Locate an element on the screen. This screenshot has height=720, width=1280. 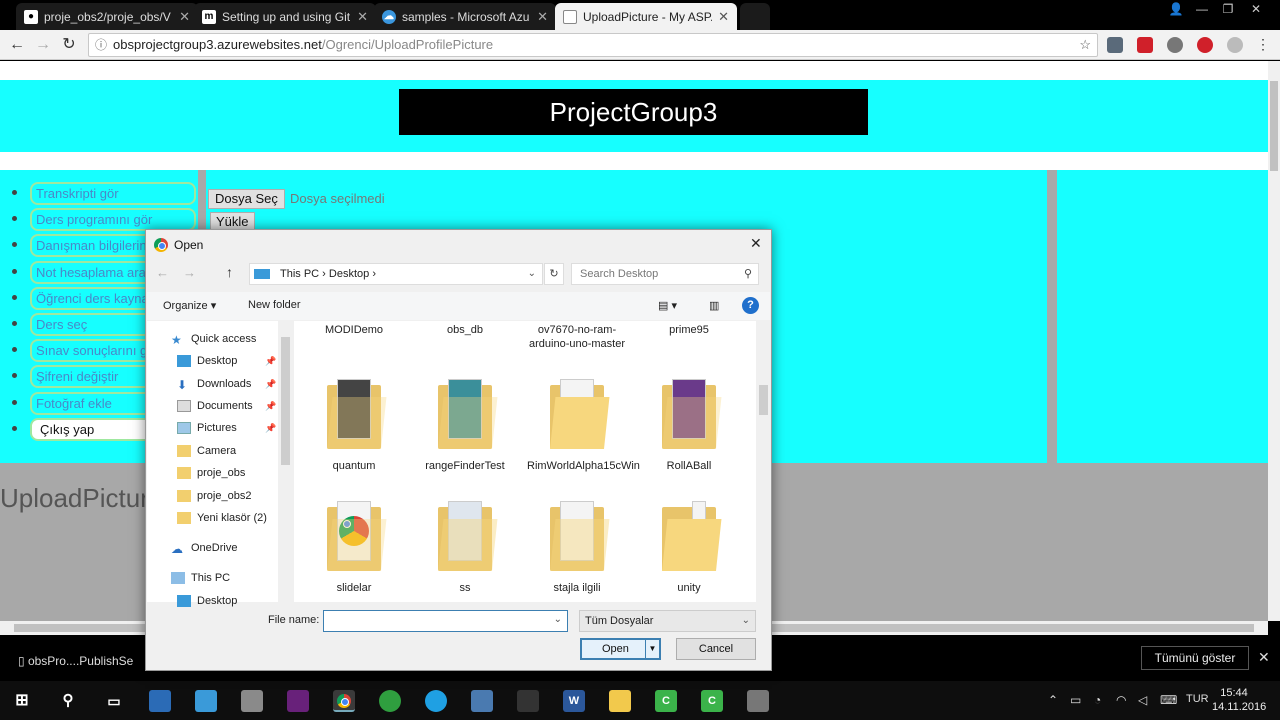
windows-start-icon: ⊞ is located at coordinates (22, 701).